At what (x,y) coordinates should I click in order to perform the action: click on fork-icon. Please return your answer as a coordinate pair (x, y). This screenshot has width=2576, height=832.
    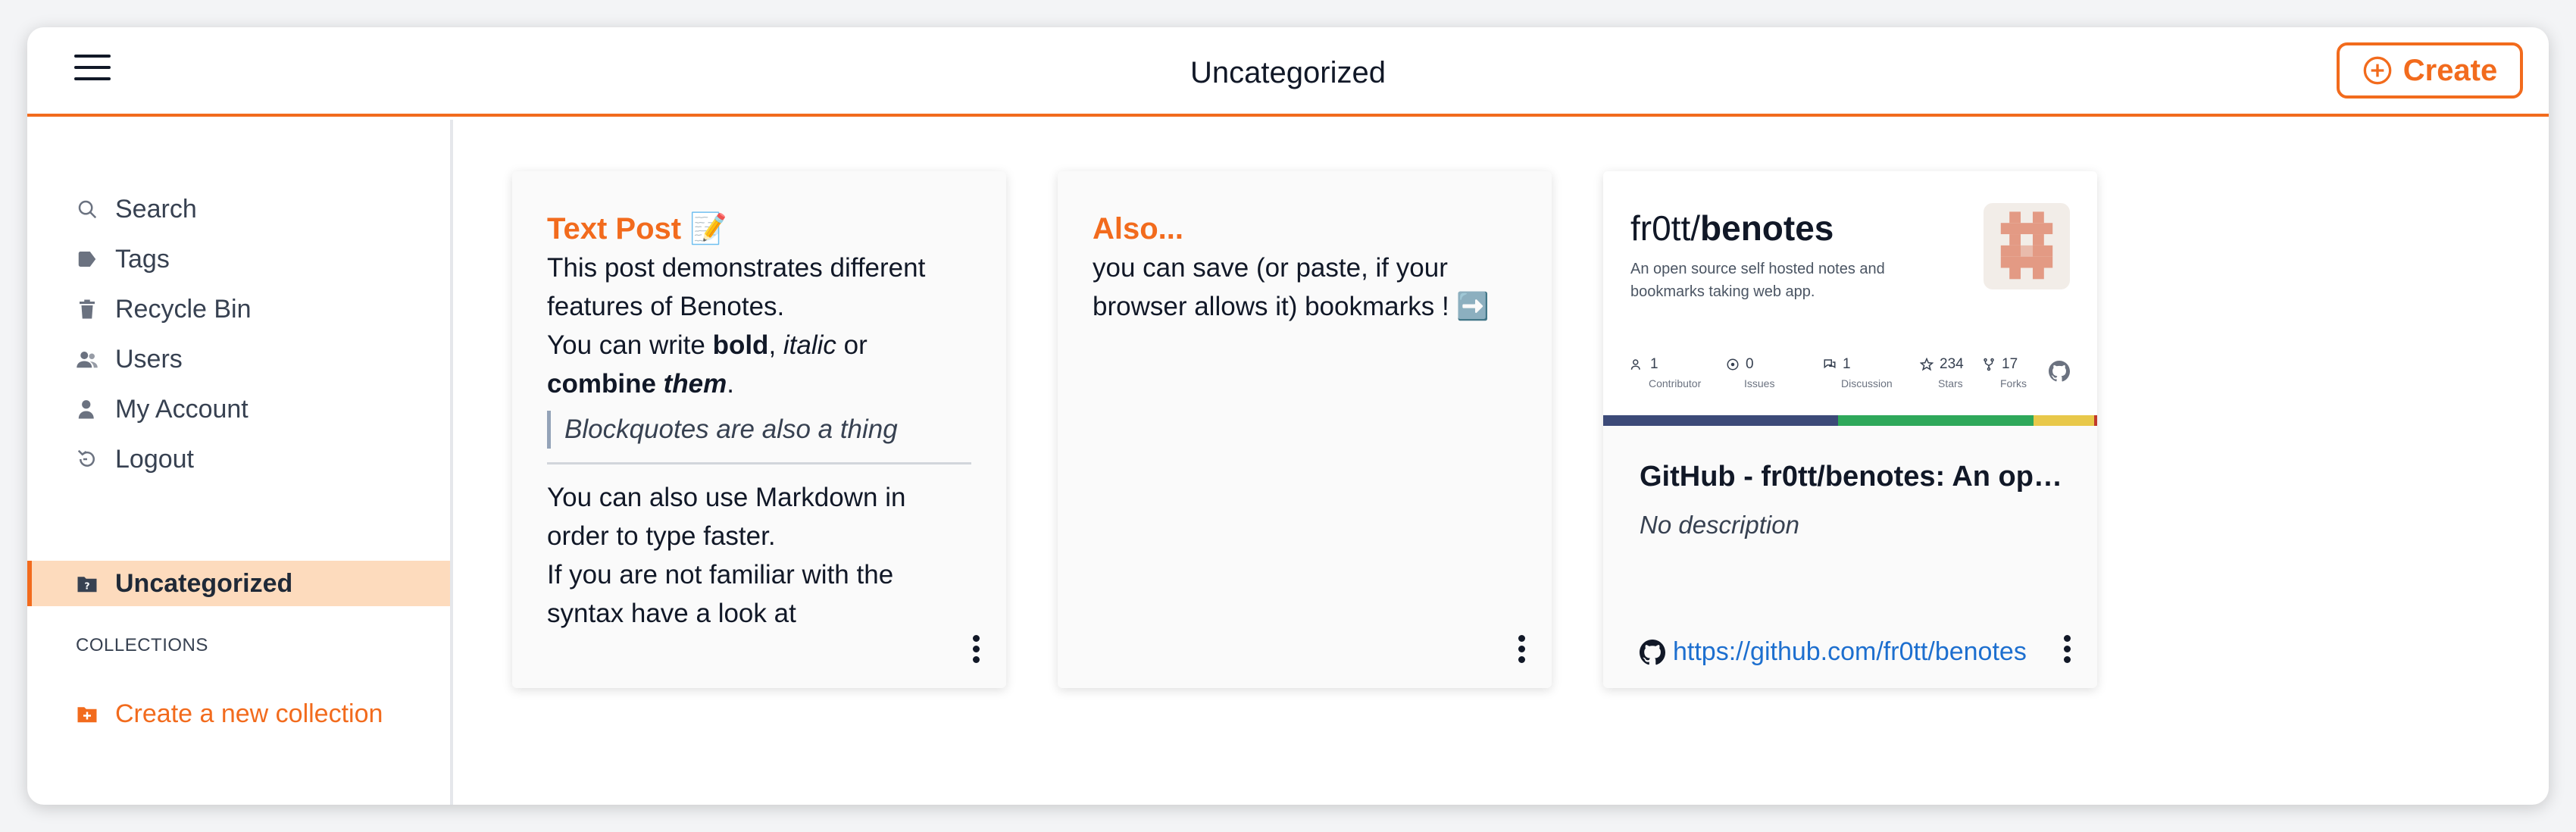
    Looking at the image, I should click on (1989, 364).